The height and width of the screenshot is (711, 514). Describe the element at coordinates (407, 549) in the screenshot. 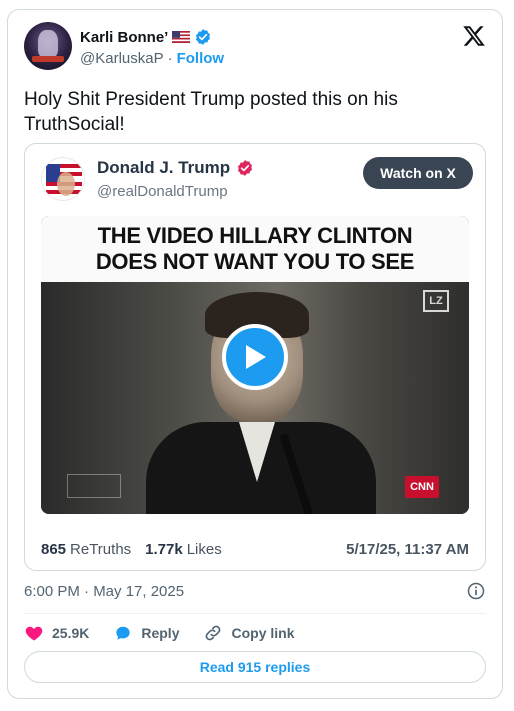

I see `quoted-post-date: 5/17/25, 11:37 AM` at that location.